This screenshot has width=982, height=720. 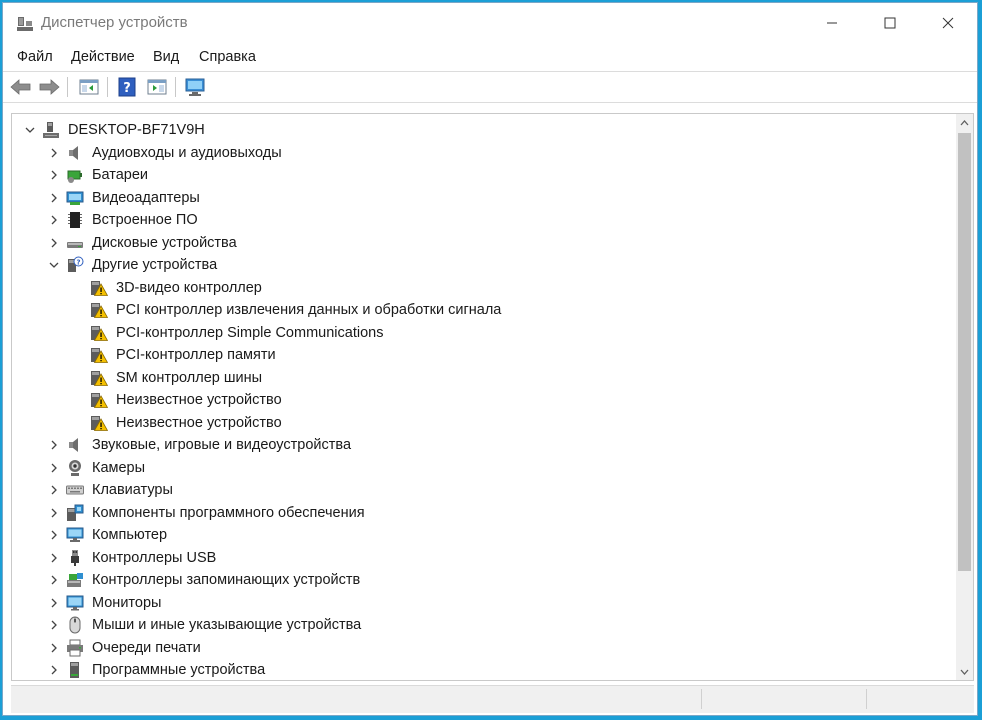 What do you see at coordinates (75, 244) in the screenshot?
I see `disk-drive-icon` at bounding box center [75, 244].